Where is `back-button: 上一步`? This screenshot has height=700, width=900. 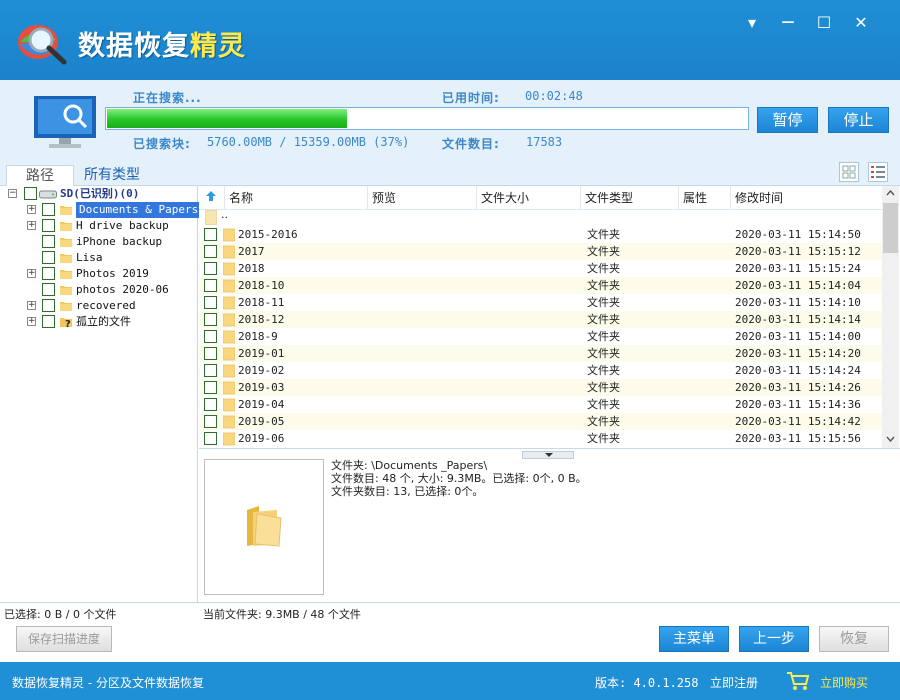
back-button: 上一步 is located at coordinates (774, 639).